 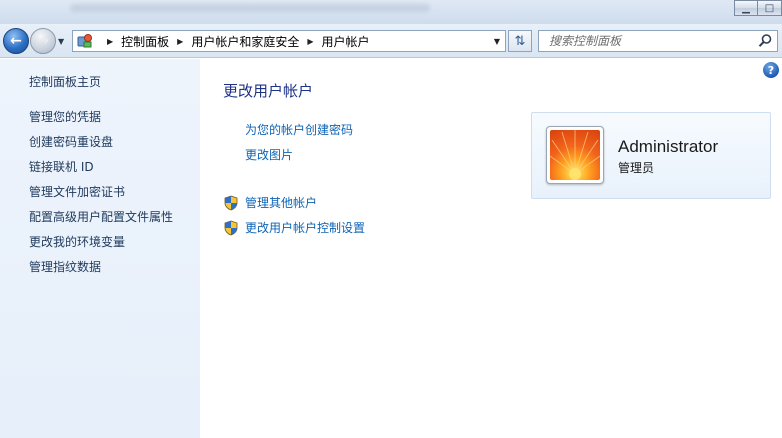 I want to click on window-title-blurred, so click(x=250, y=8).